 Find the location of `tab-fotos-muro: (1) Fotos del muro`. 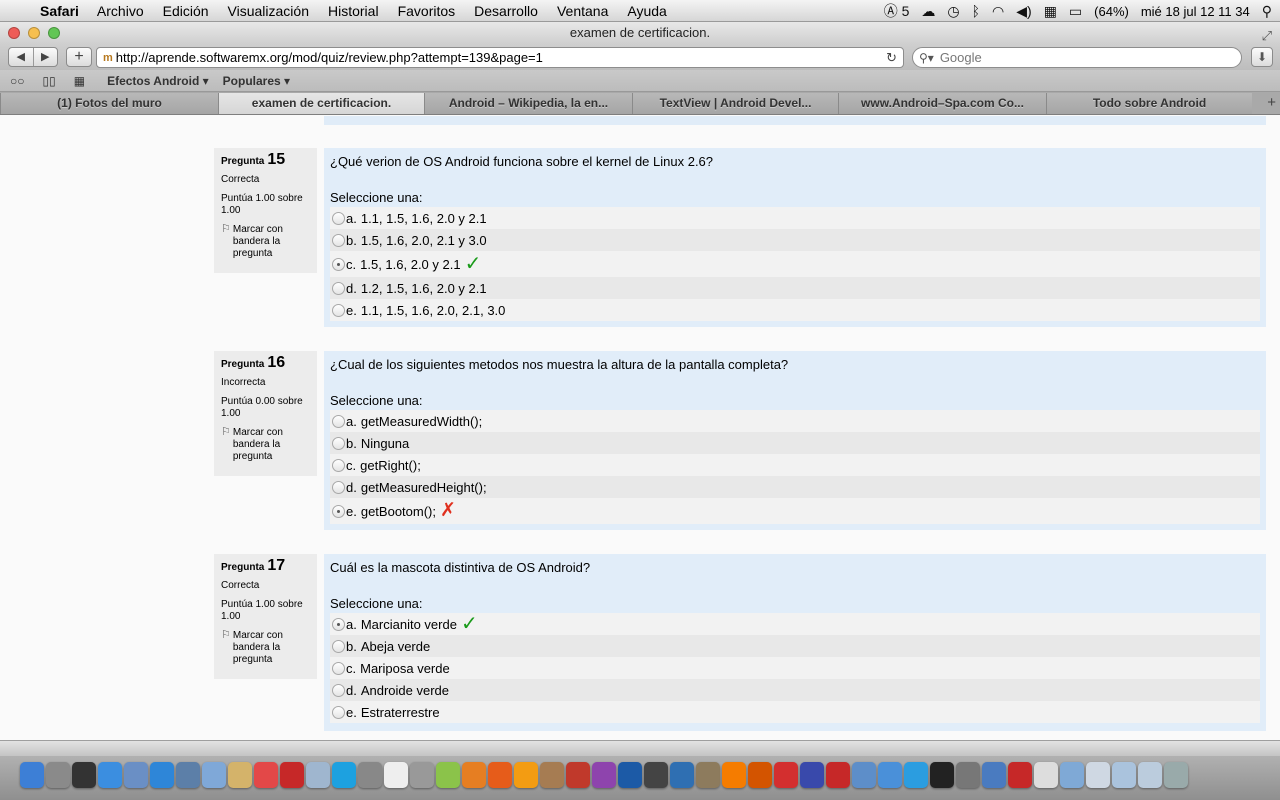

tab-fotos-muro: (1) Fotos del muro is located at coordinates (109, 103).